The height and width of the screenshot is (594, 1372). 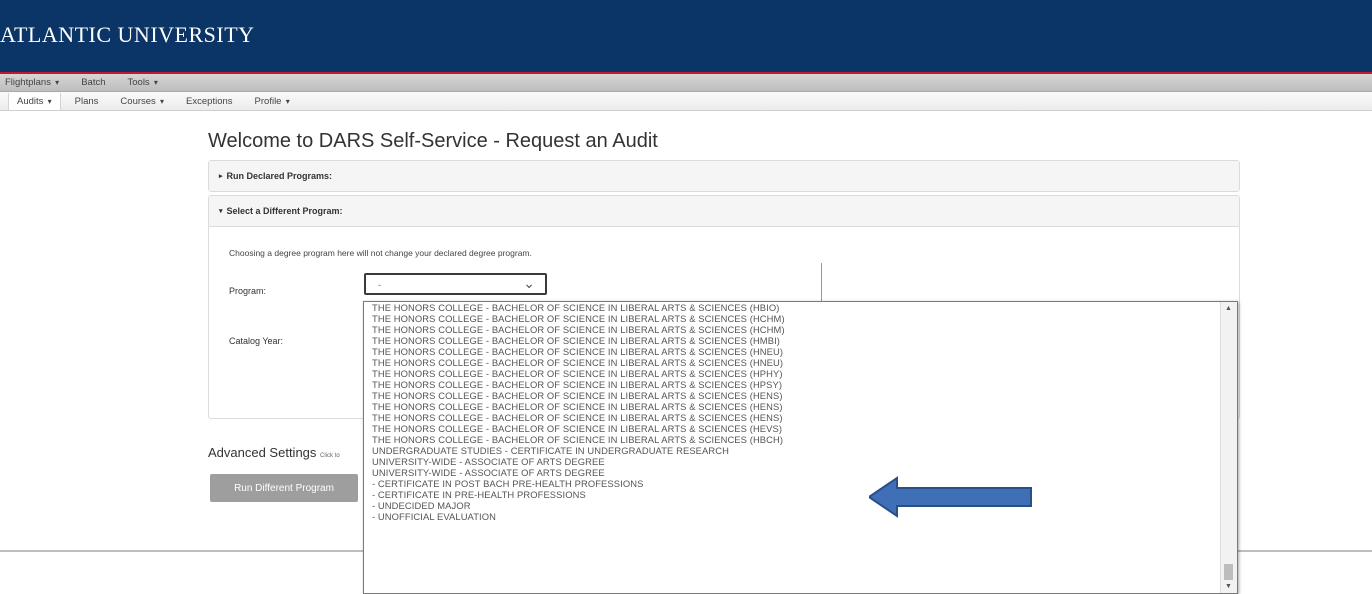 I want to click on tab-courses: Courses ▾, so click(x=142, y=101).